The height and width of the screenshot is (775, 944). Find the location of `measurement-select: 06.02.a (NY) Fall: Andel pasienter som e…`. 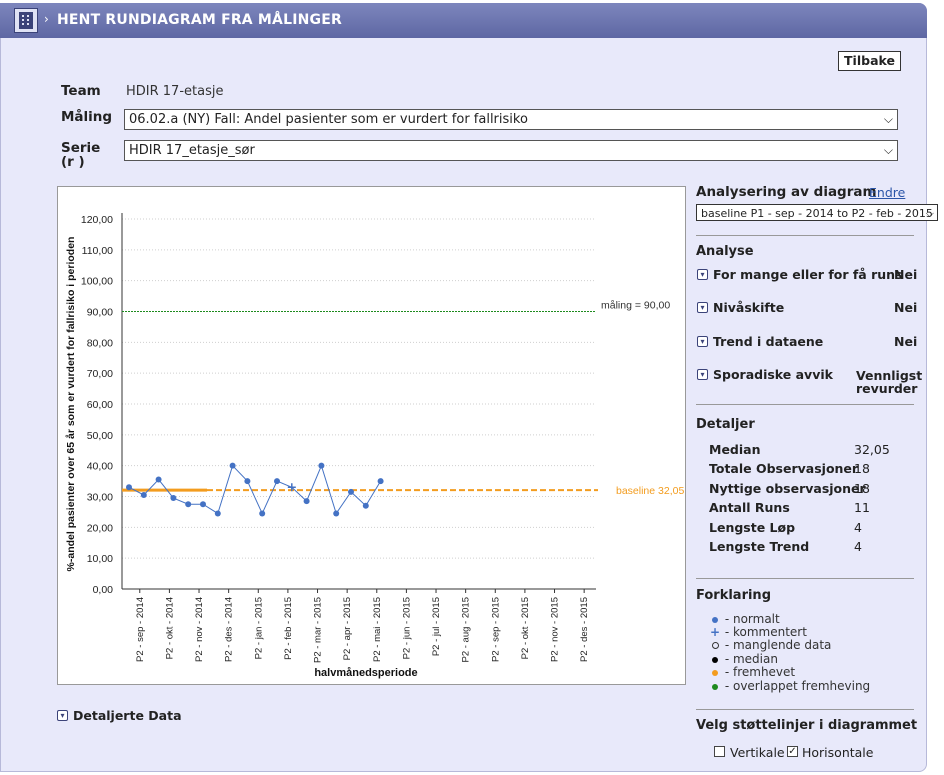

measurement-select: 06.02.a (NY) Fall: Andel pasienter som e… is located at coordinates (511, 119).